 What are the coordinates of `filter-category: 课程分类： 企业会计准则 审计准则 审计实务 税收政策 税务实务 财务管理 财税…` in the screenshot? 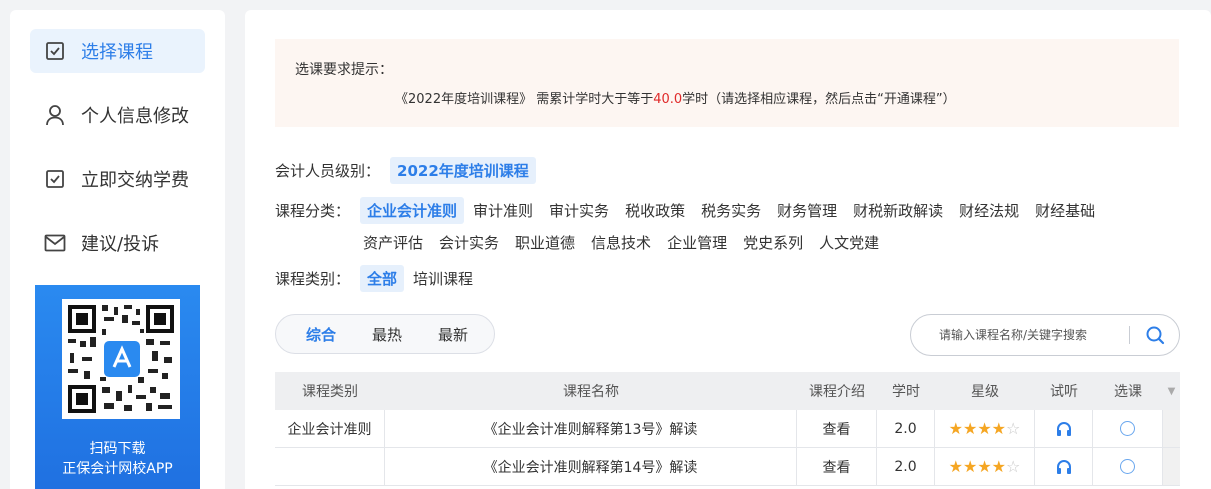 It's located at (689, 210).